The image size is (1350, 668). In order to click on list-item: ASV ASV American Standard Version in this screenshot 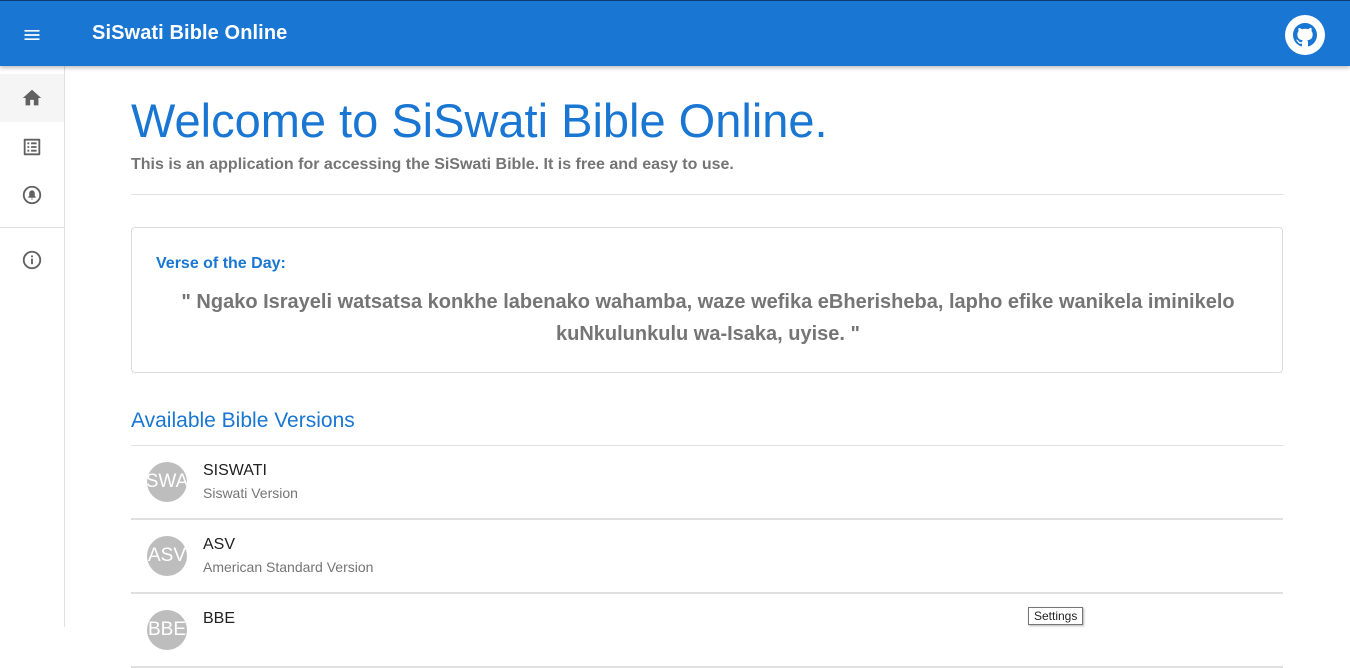, I will do `click(707, 557)`.